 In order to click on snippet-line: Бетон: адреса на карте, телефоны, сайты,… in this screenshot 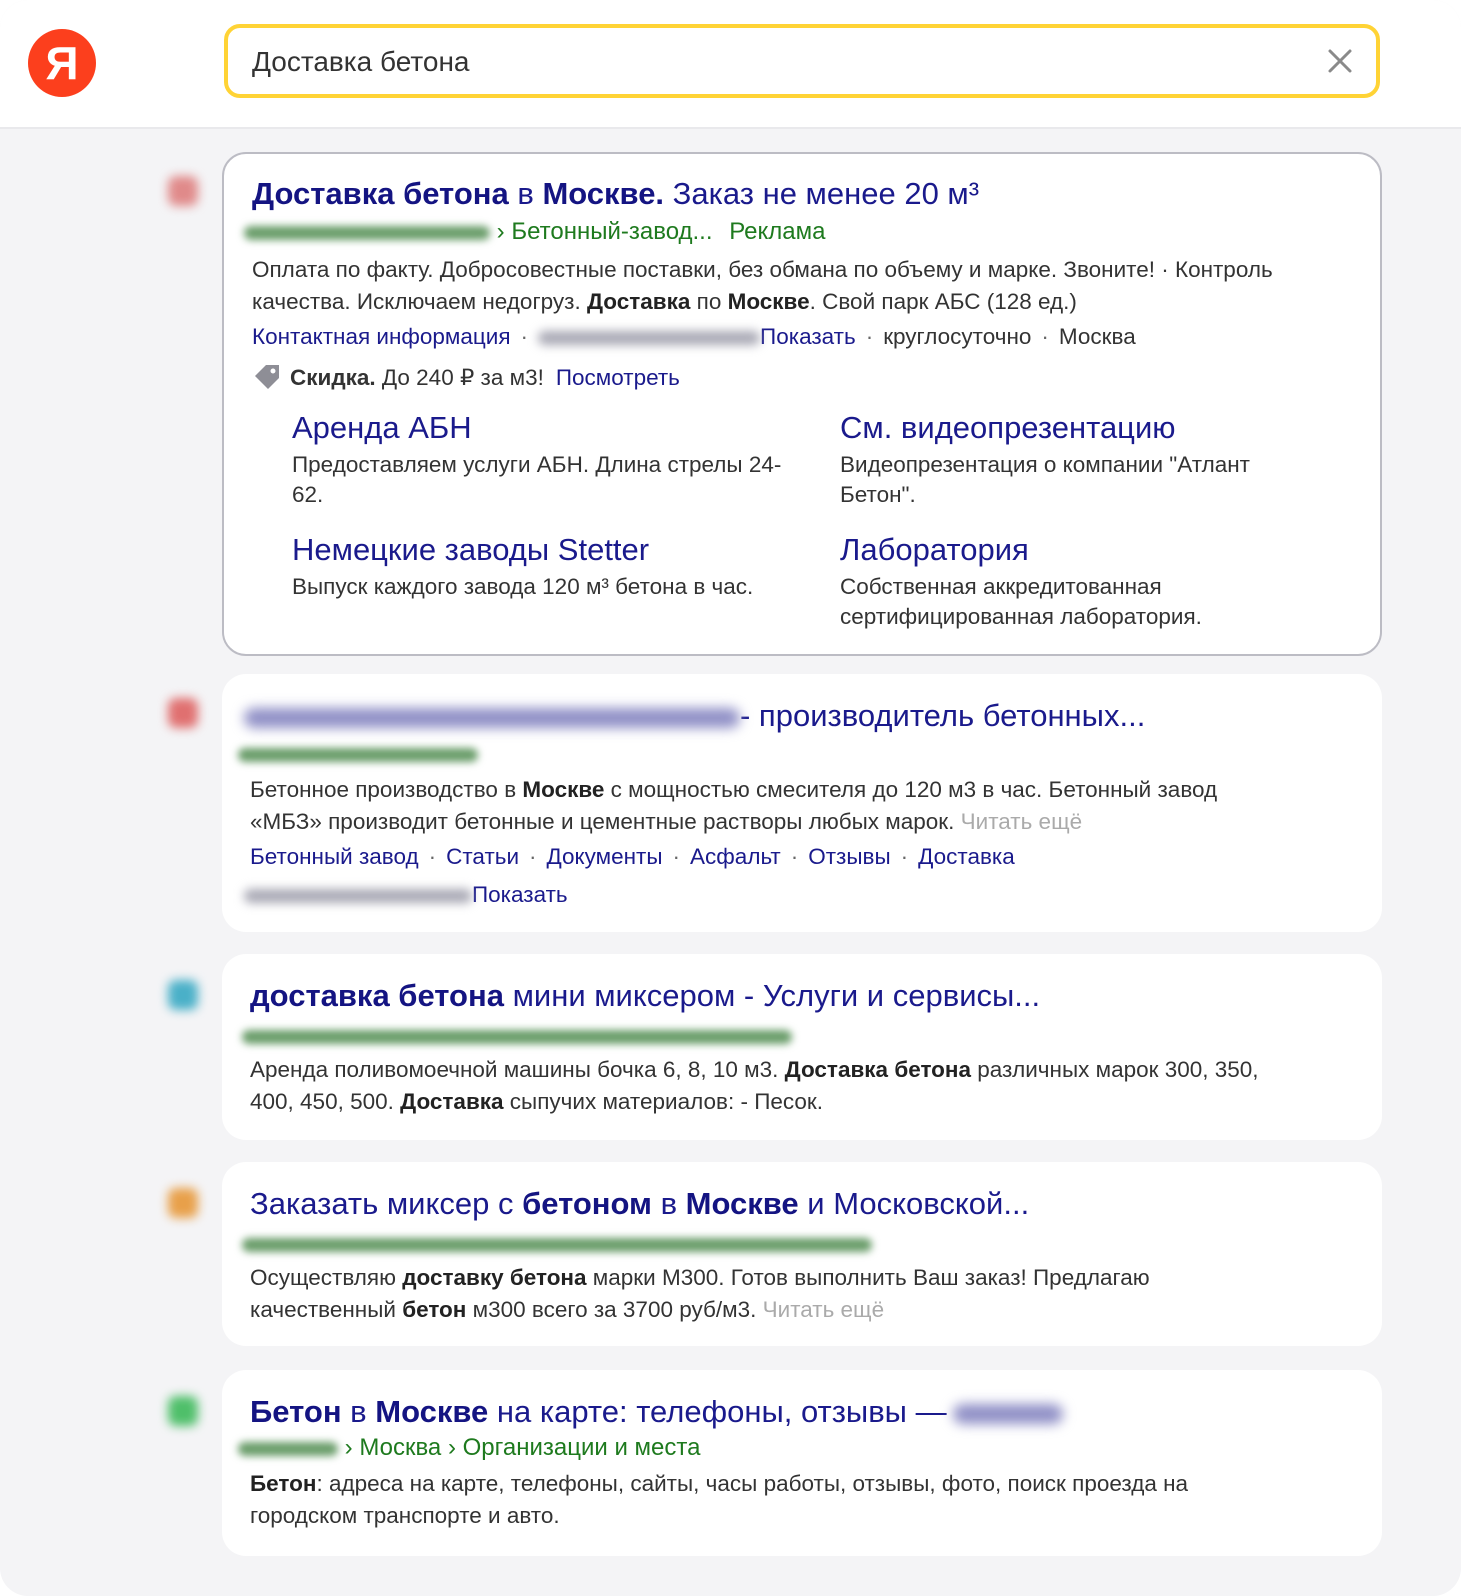, I will do `click(805, 1484)`.